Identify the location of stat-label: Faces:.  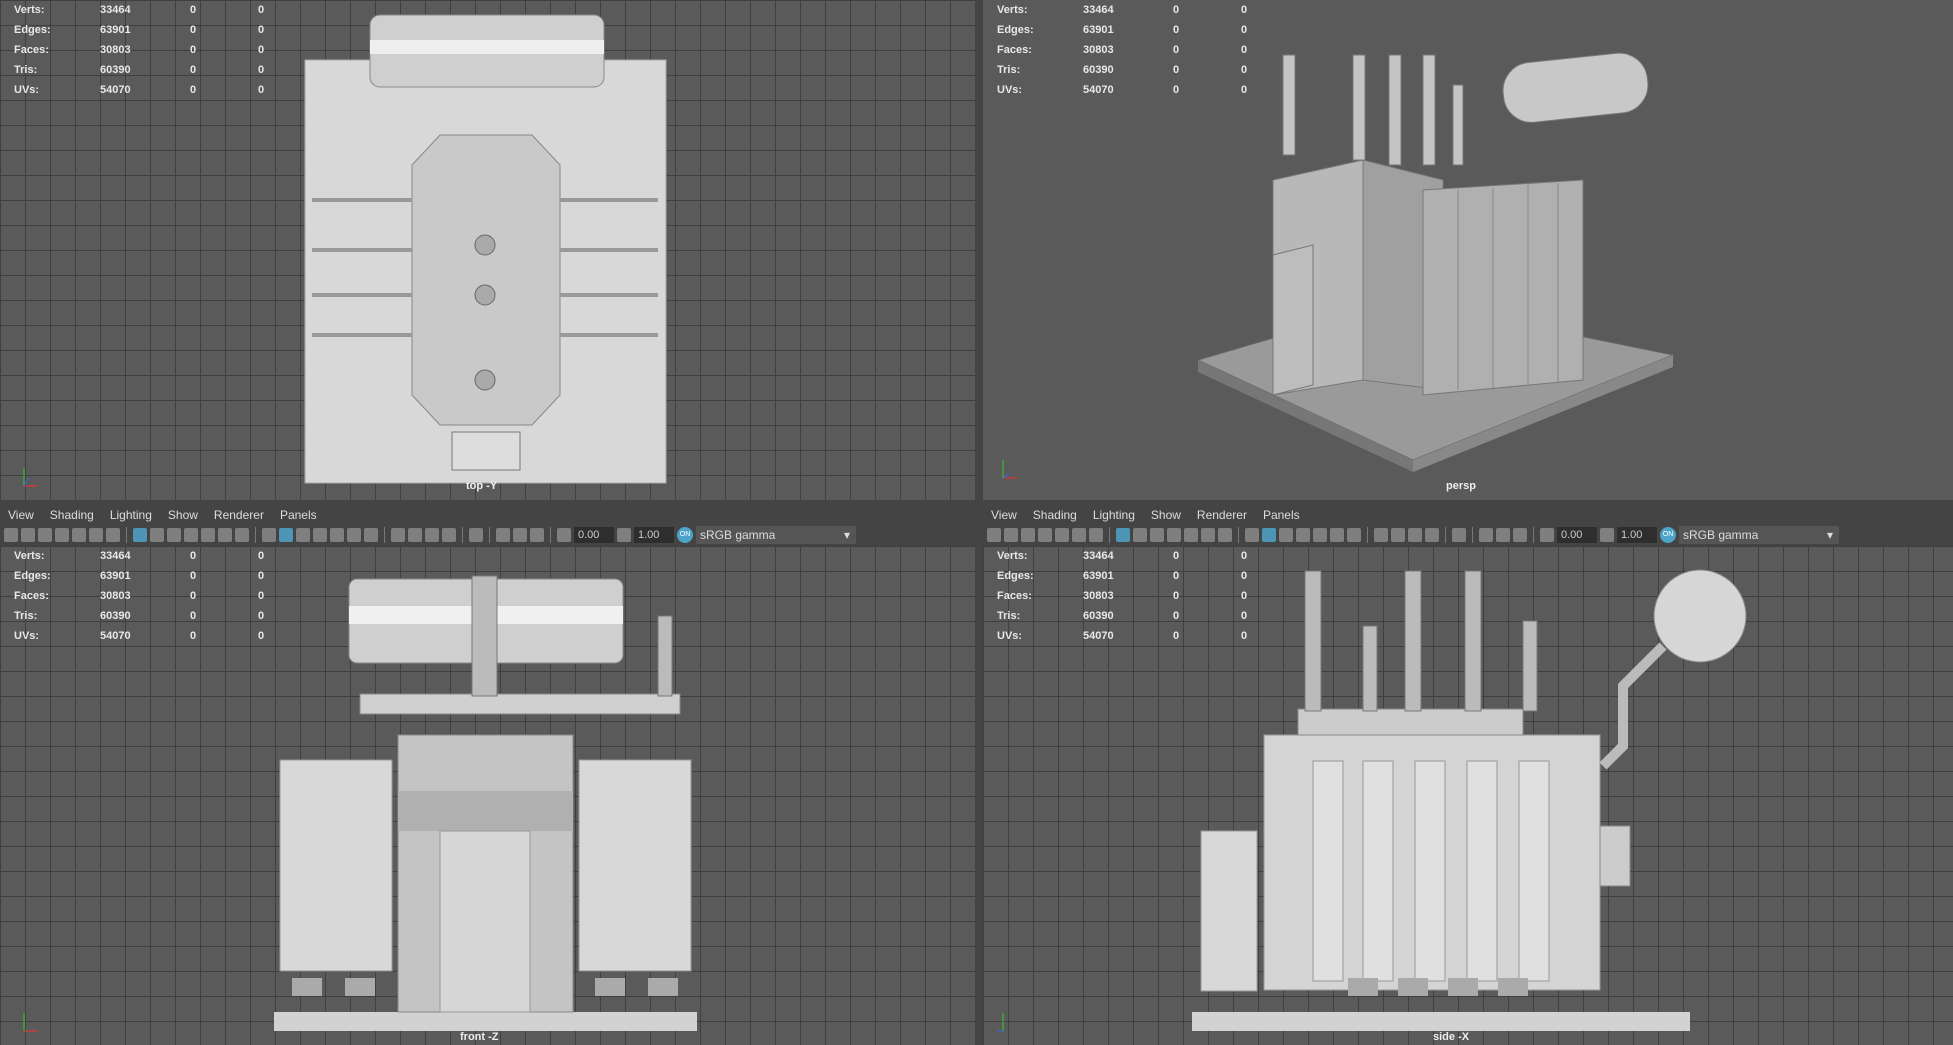
(31, 596).